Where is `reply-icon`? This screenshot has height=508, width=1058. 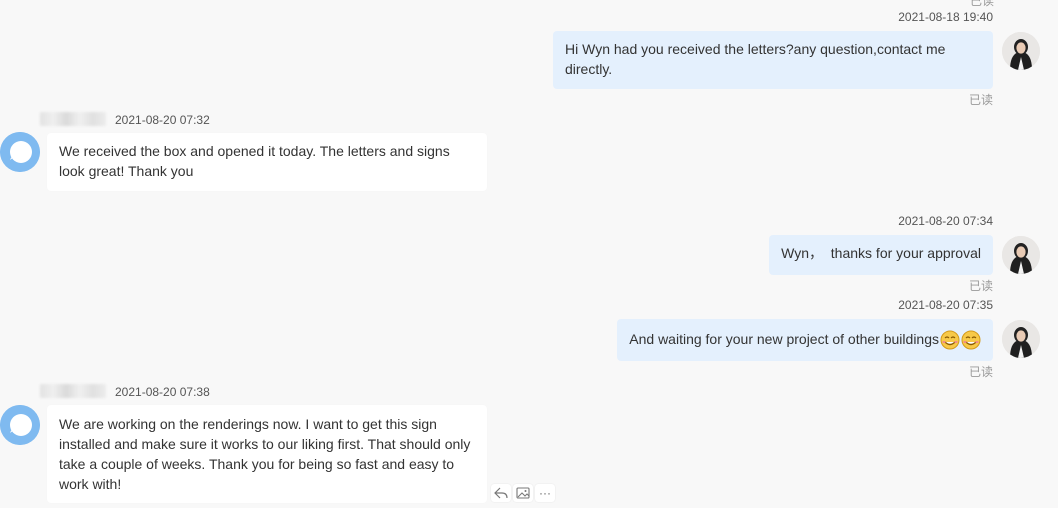 reply-icon is located at coordinates (501, 493).